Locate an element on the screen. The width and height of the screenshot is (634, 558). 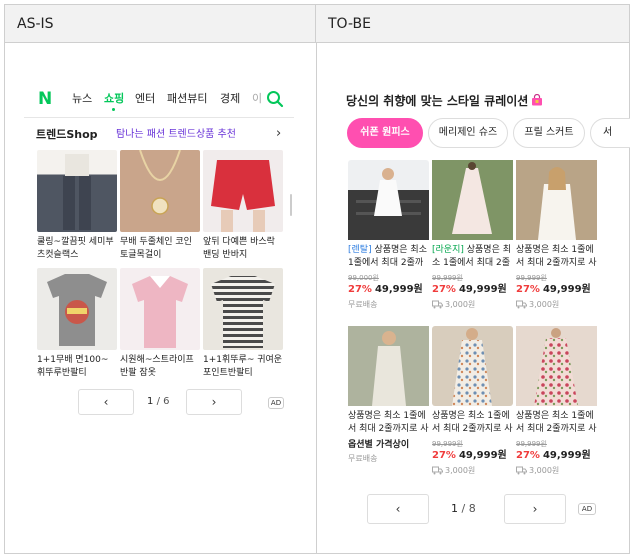
active-tab-dot is located at coordinates (113, 109).